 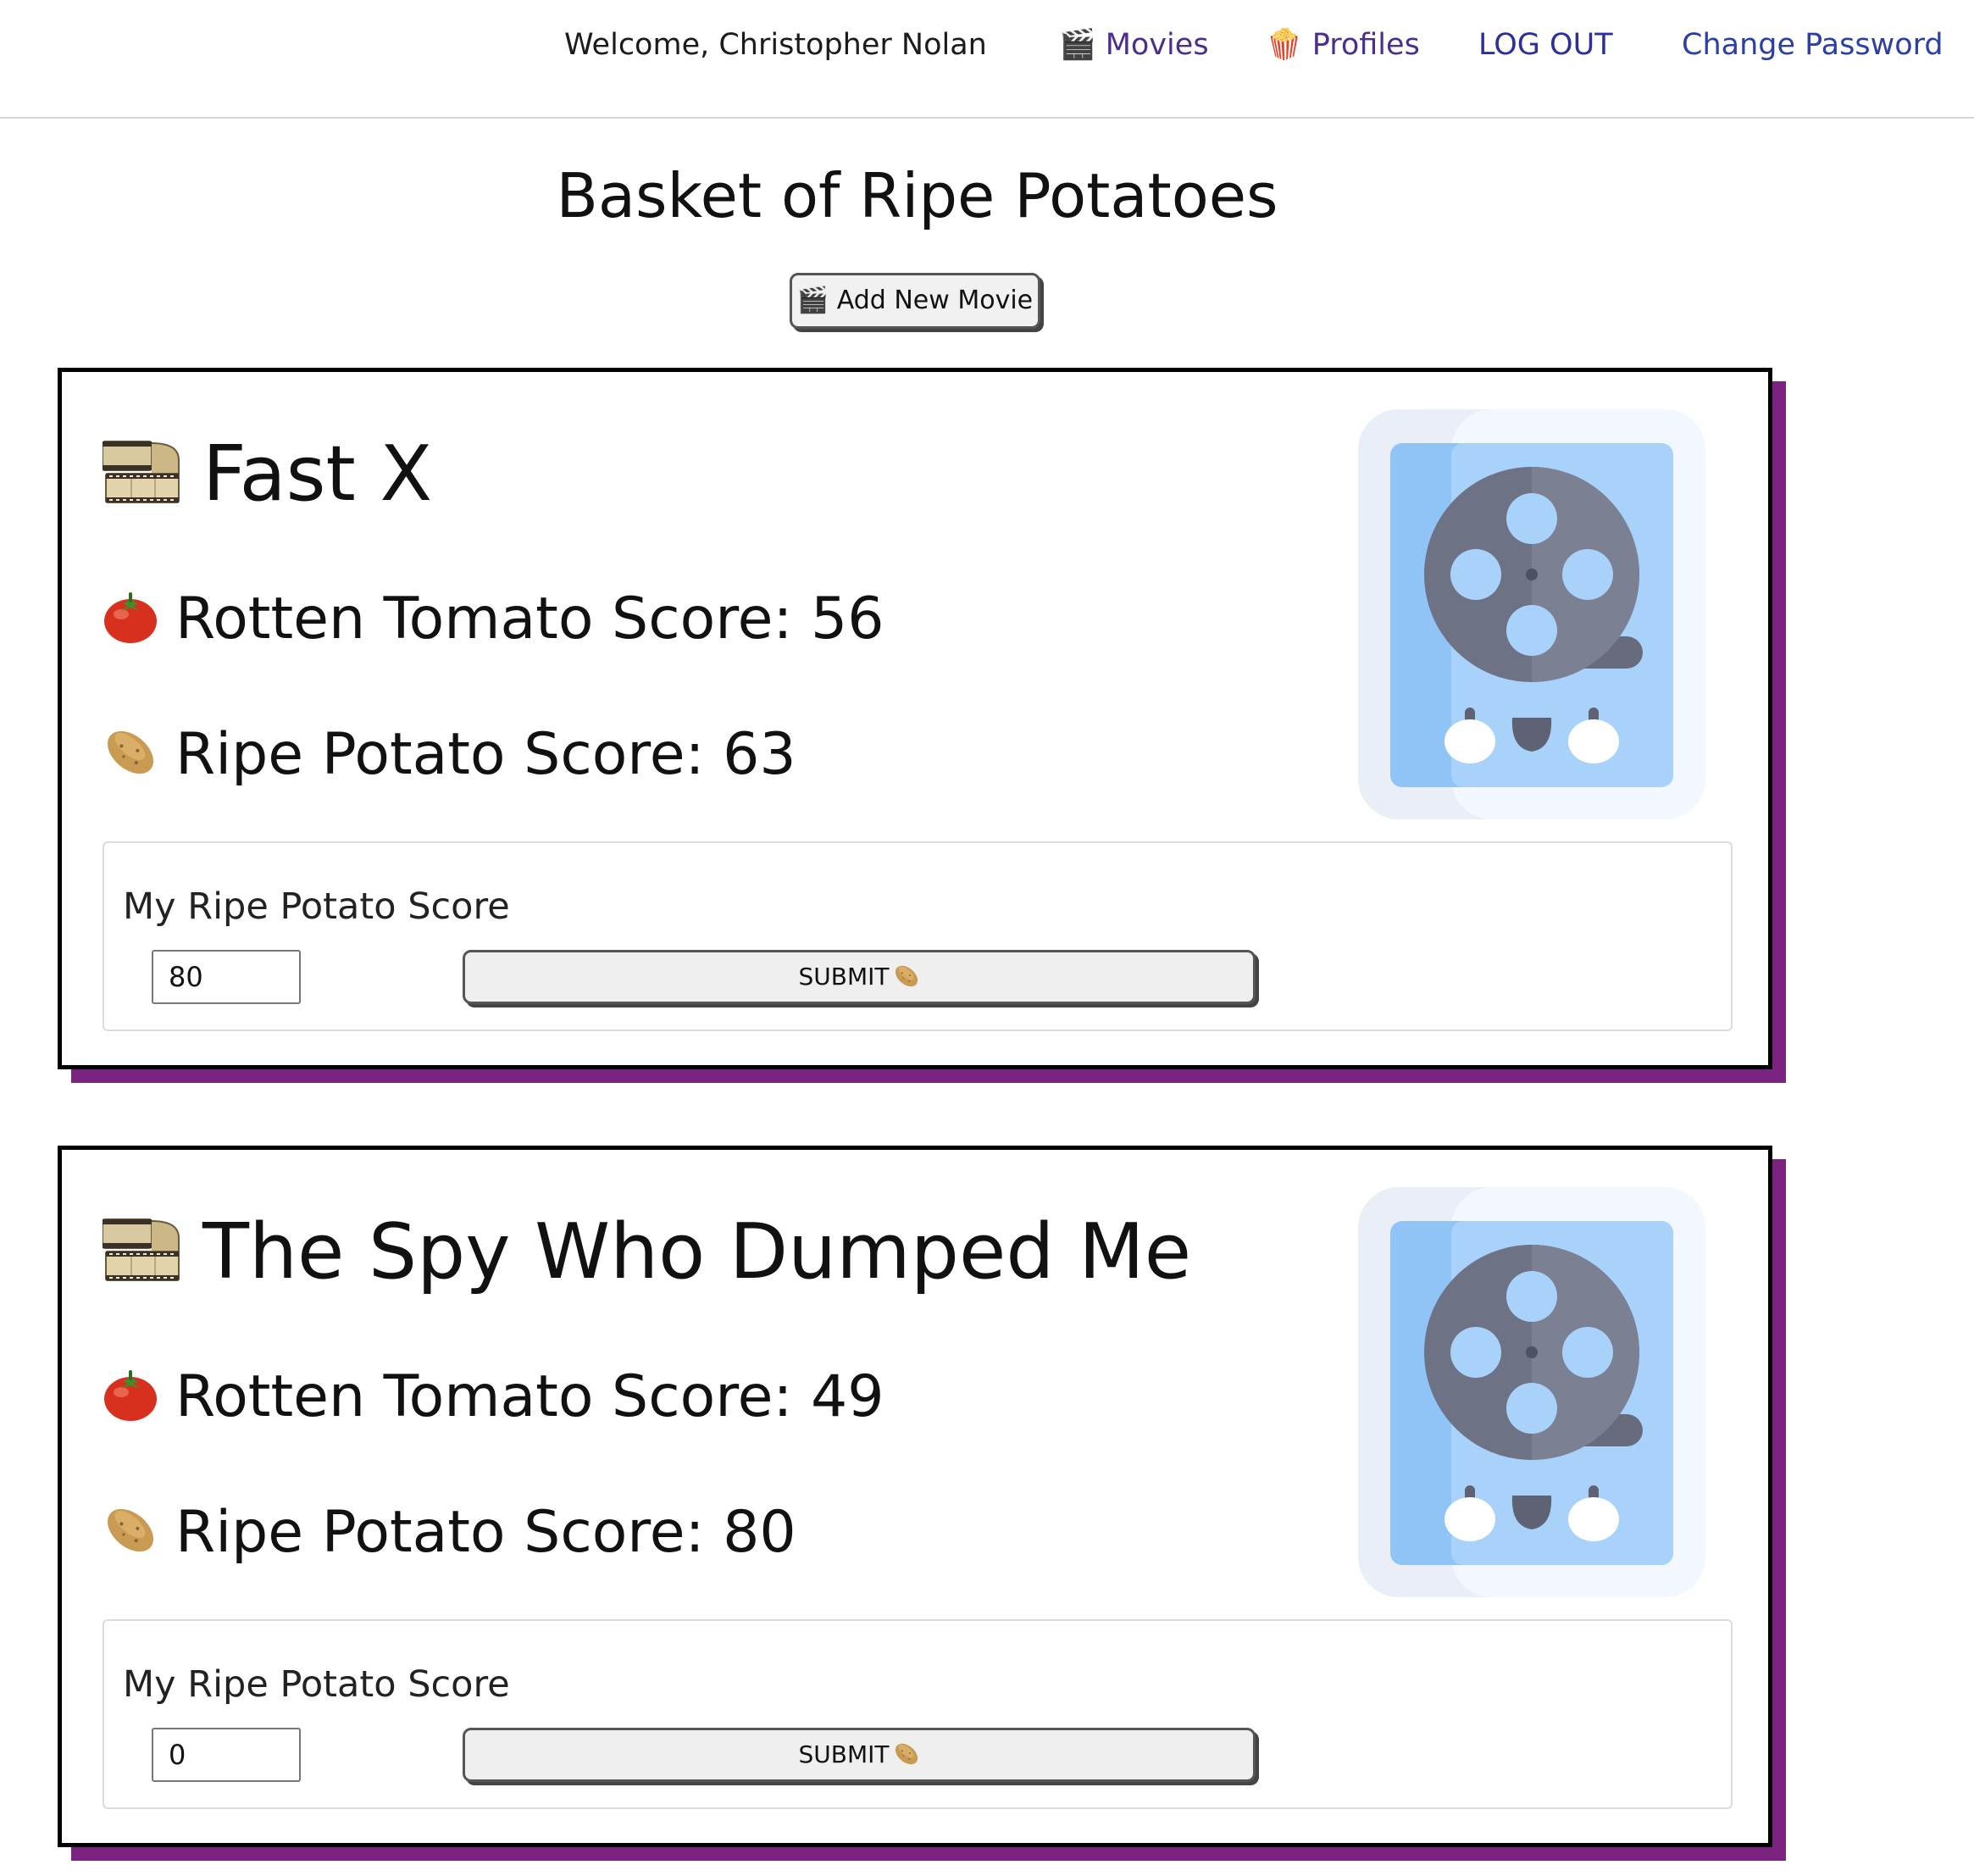 I want to click on welcome-text: Welcome, Christopher Nolan, so click(x=775, y=45).